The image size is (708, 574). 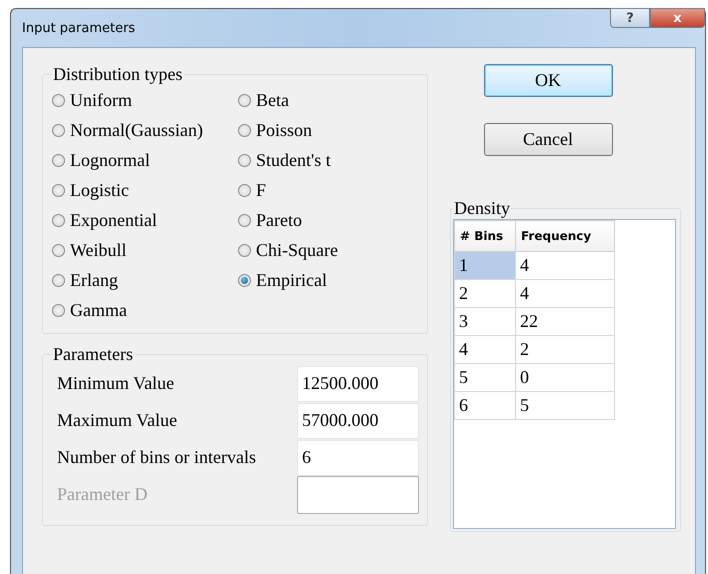 I want to click on group-title: Parameters, so click(x=93, y=354).